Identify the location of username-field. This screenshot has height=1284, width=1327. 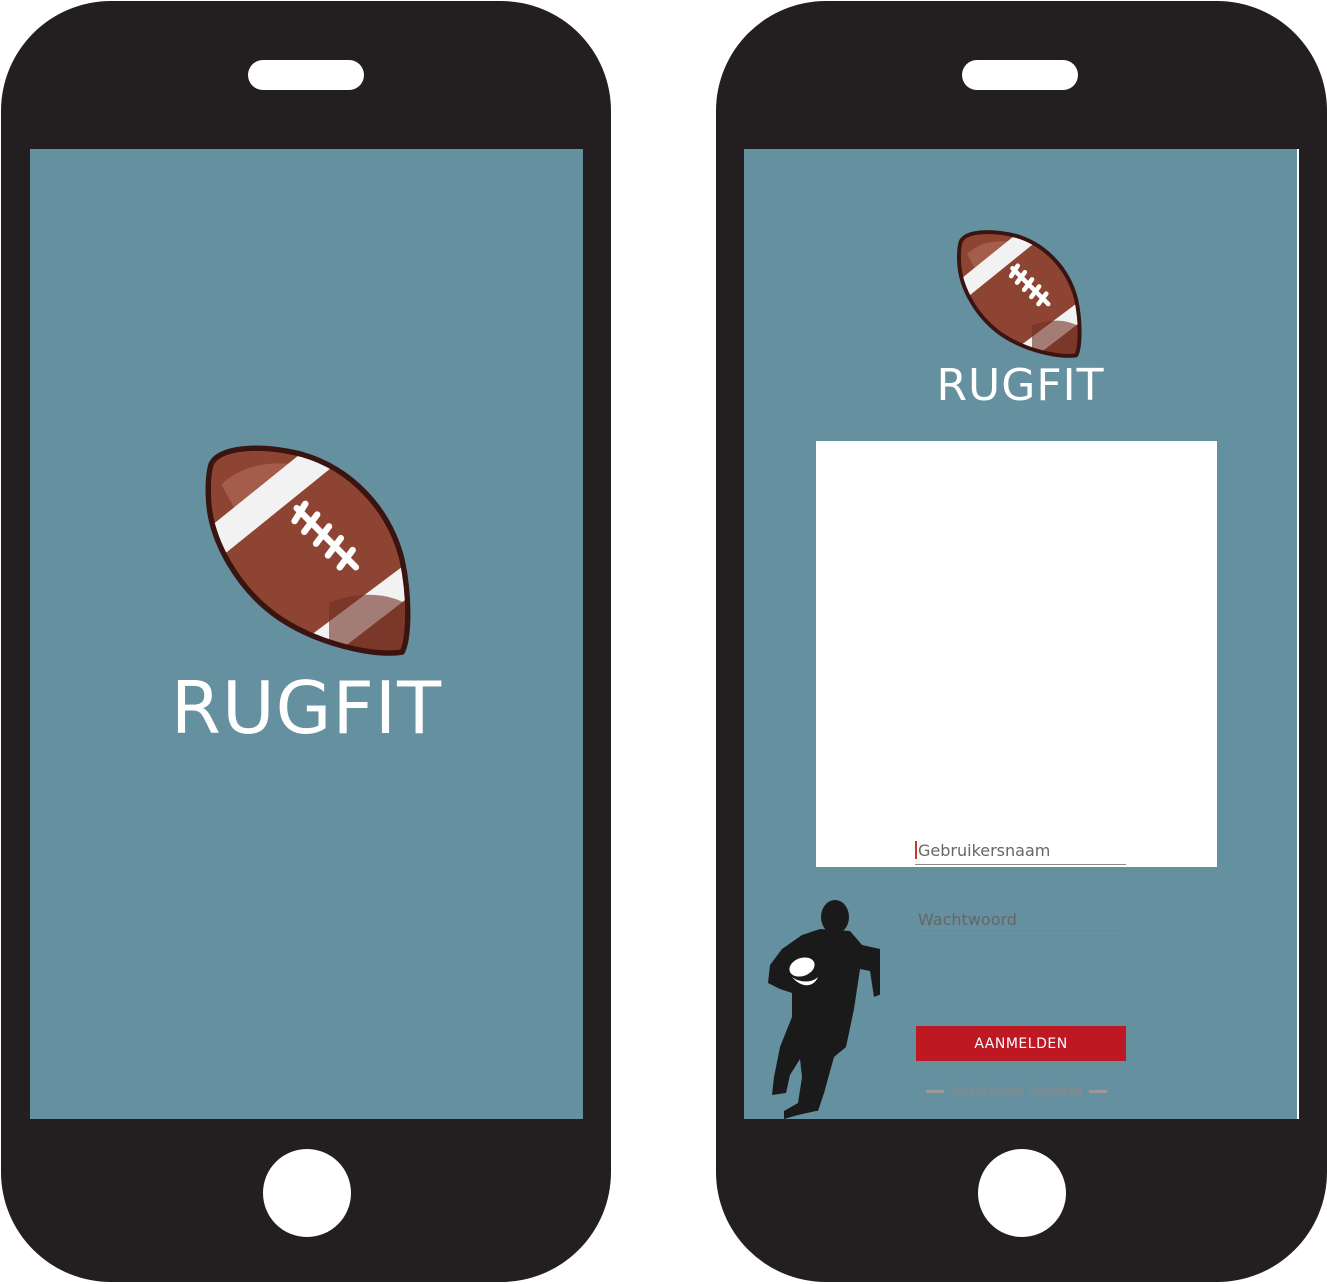
(1022, 851).